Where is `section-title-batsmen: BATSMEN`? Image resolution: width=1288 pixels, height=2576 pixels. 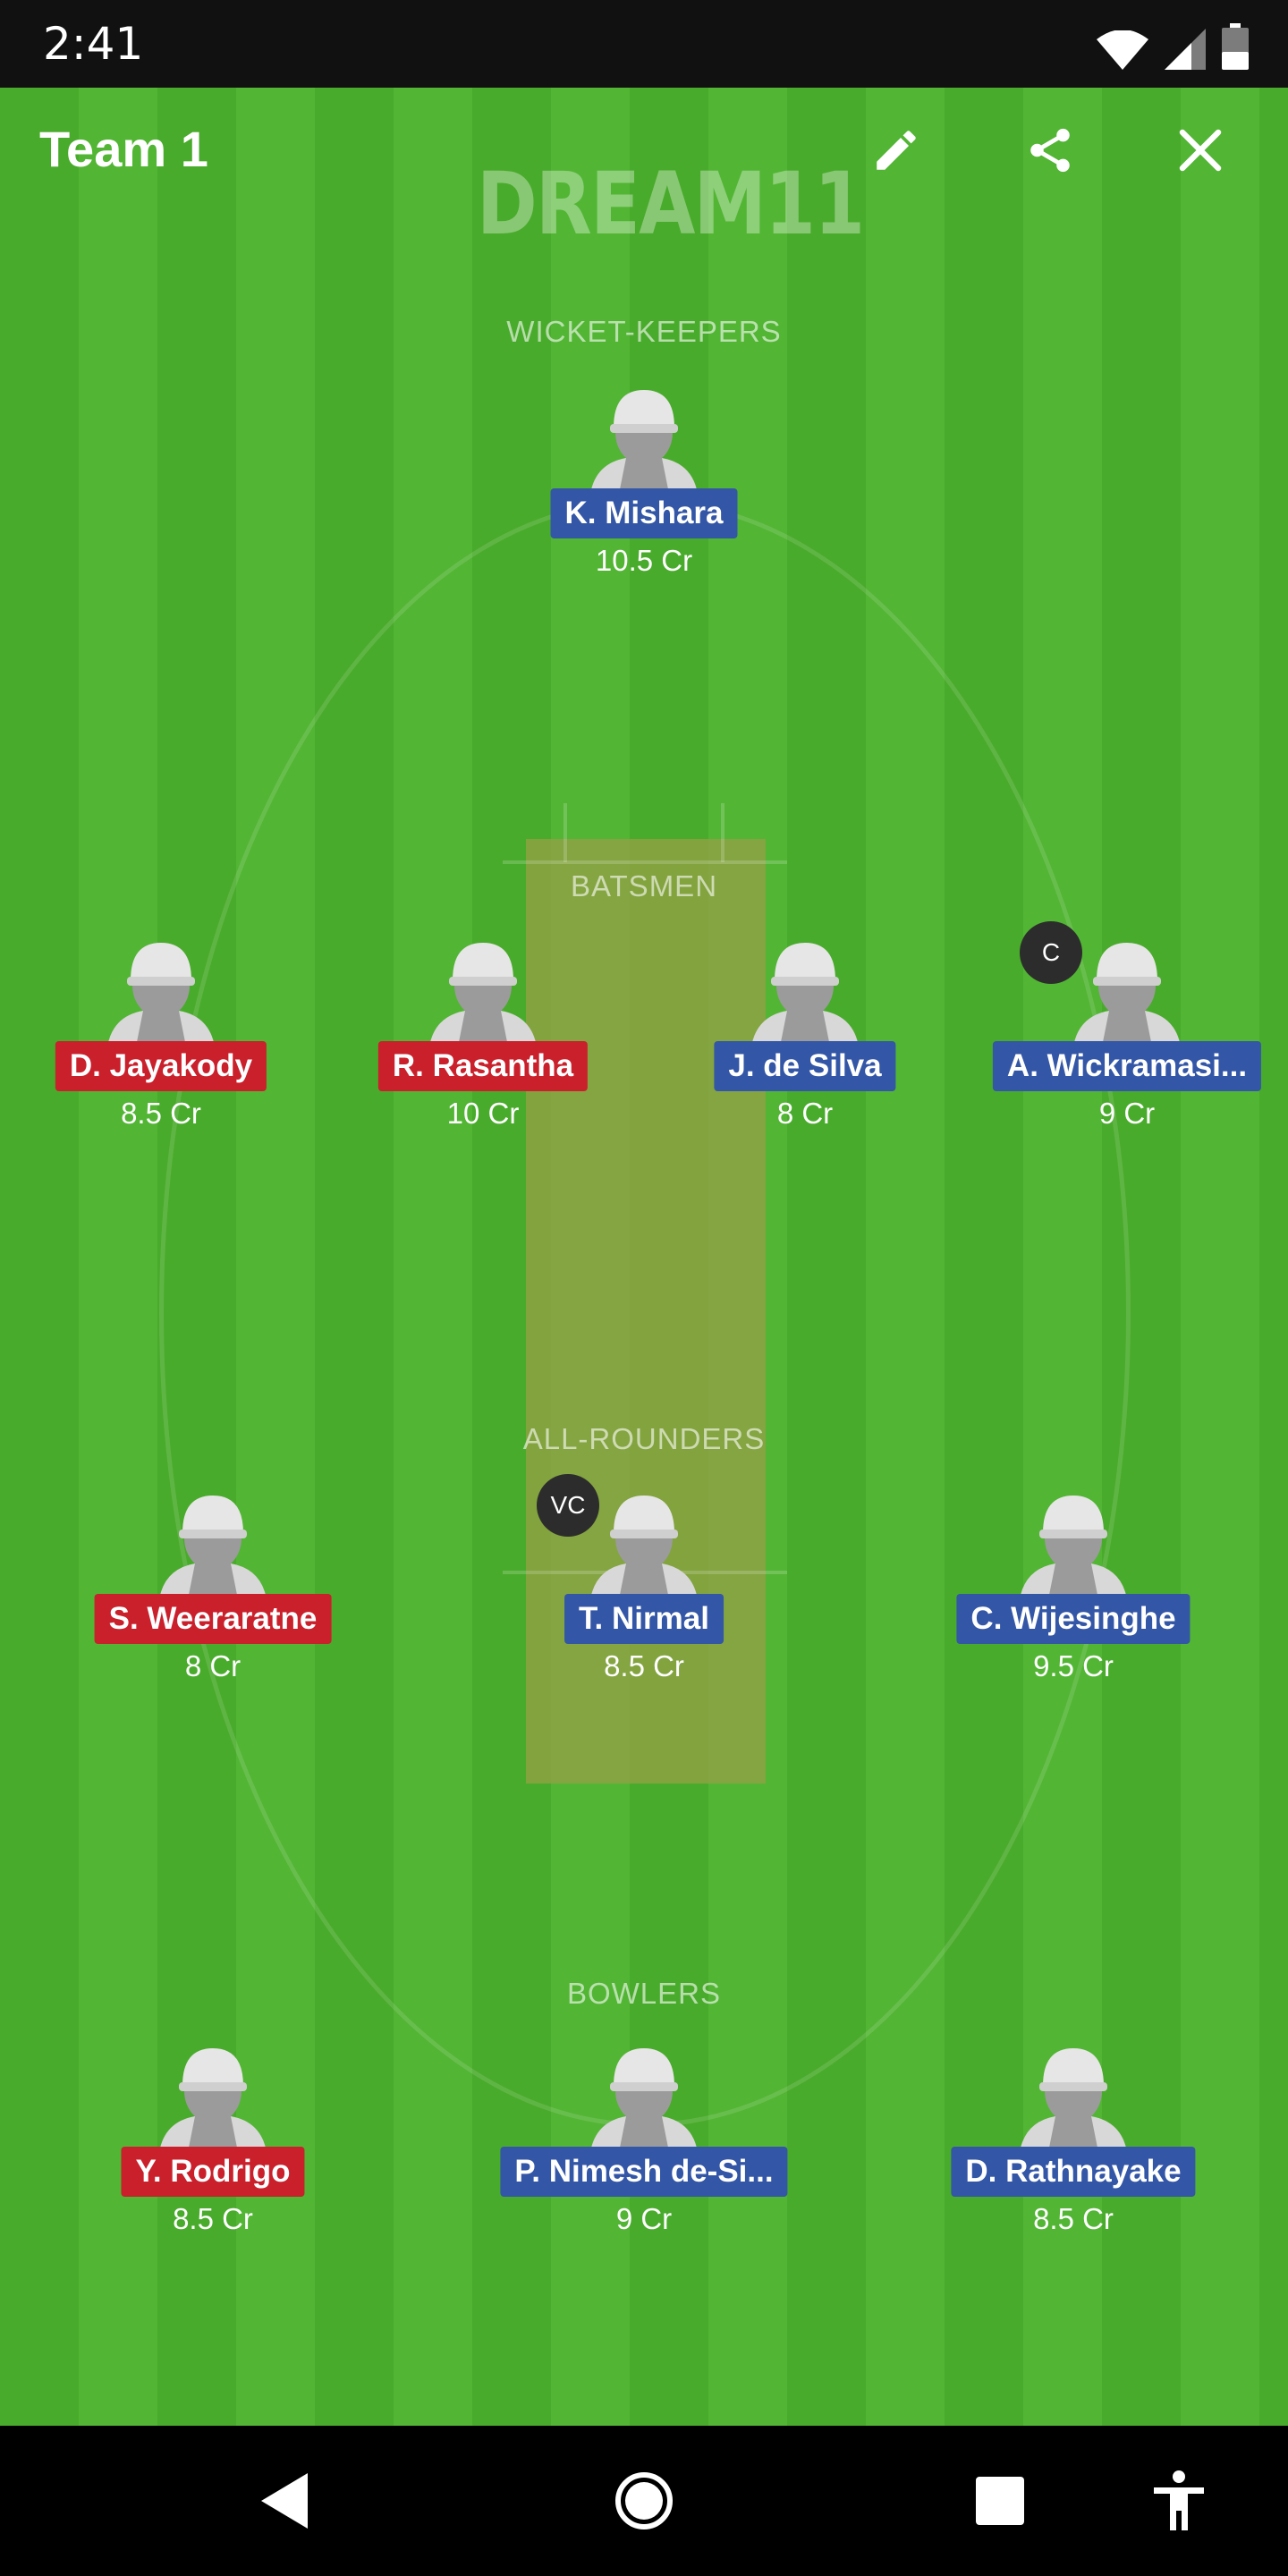
section-title-batsmen: BATSMEN is located at coordinates (644, 885).